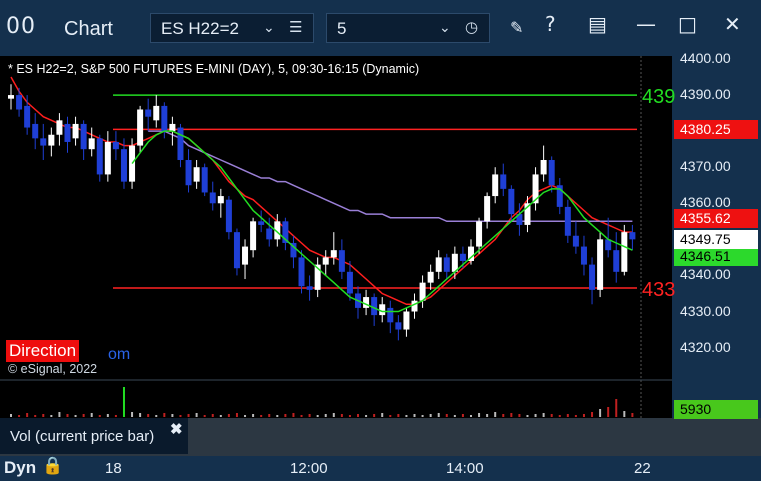 The image size is (761, 481). What do you see at coordinates (113, 468) in the screenshot?
I see `time-tick-label: 18` at bounding box center [113, 468].